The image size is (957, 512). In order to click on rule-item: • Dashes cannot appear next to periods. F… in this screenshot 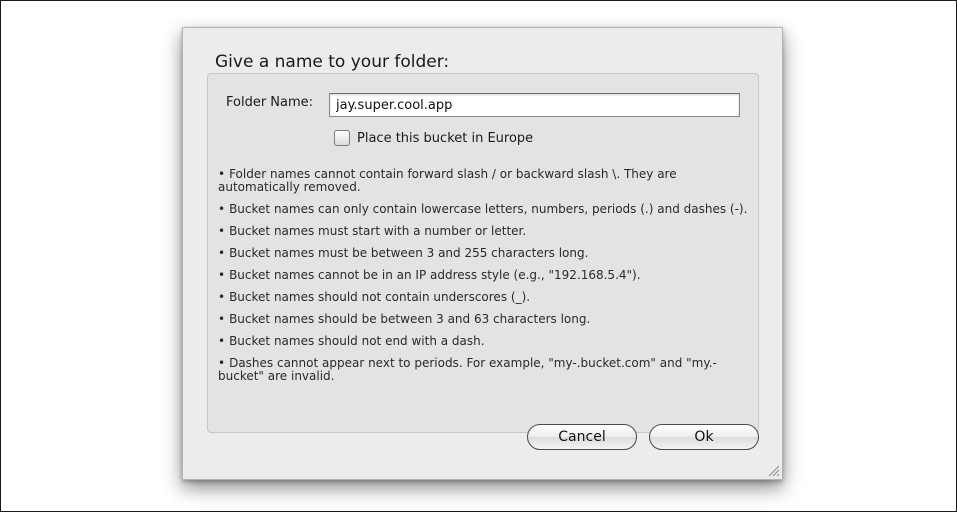, I will do `click(483, 370)`.